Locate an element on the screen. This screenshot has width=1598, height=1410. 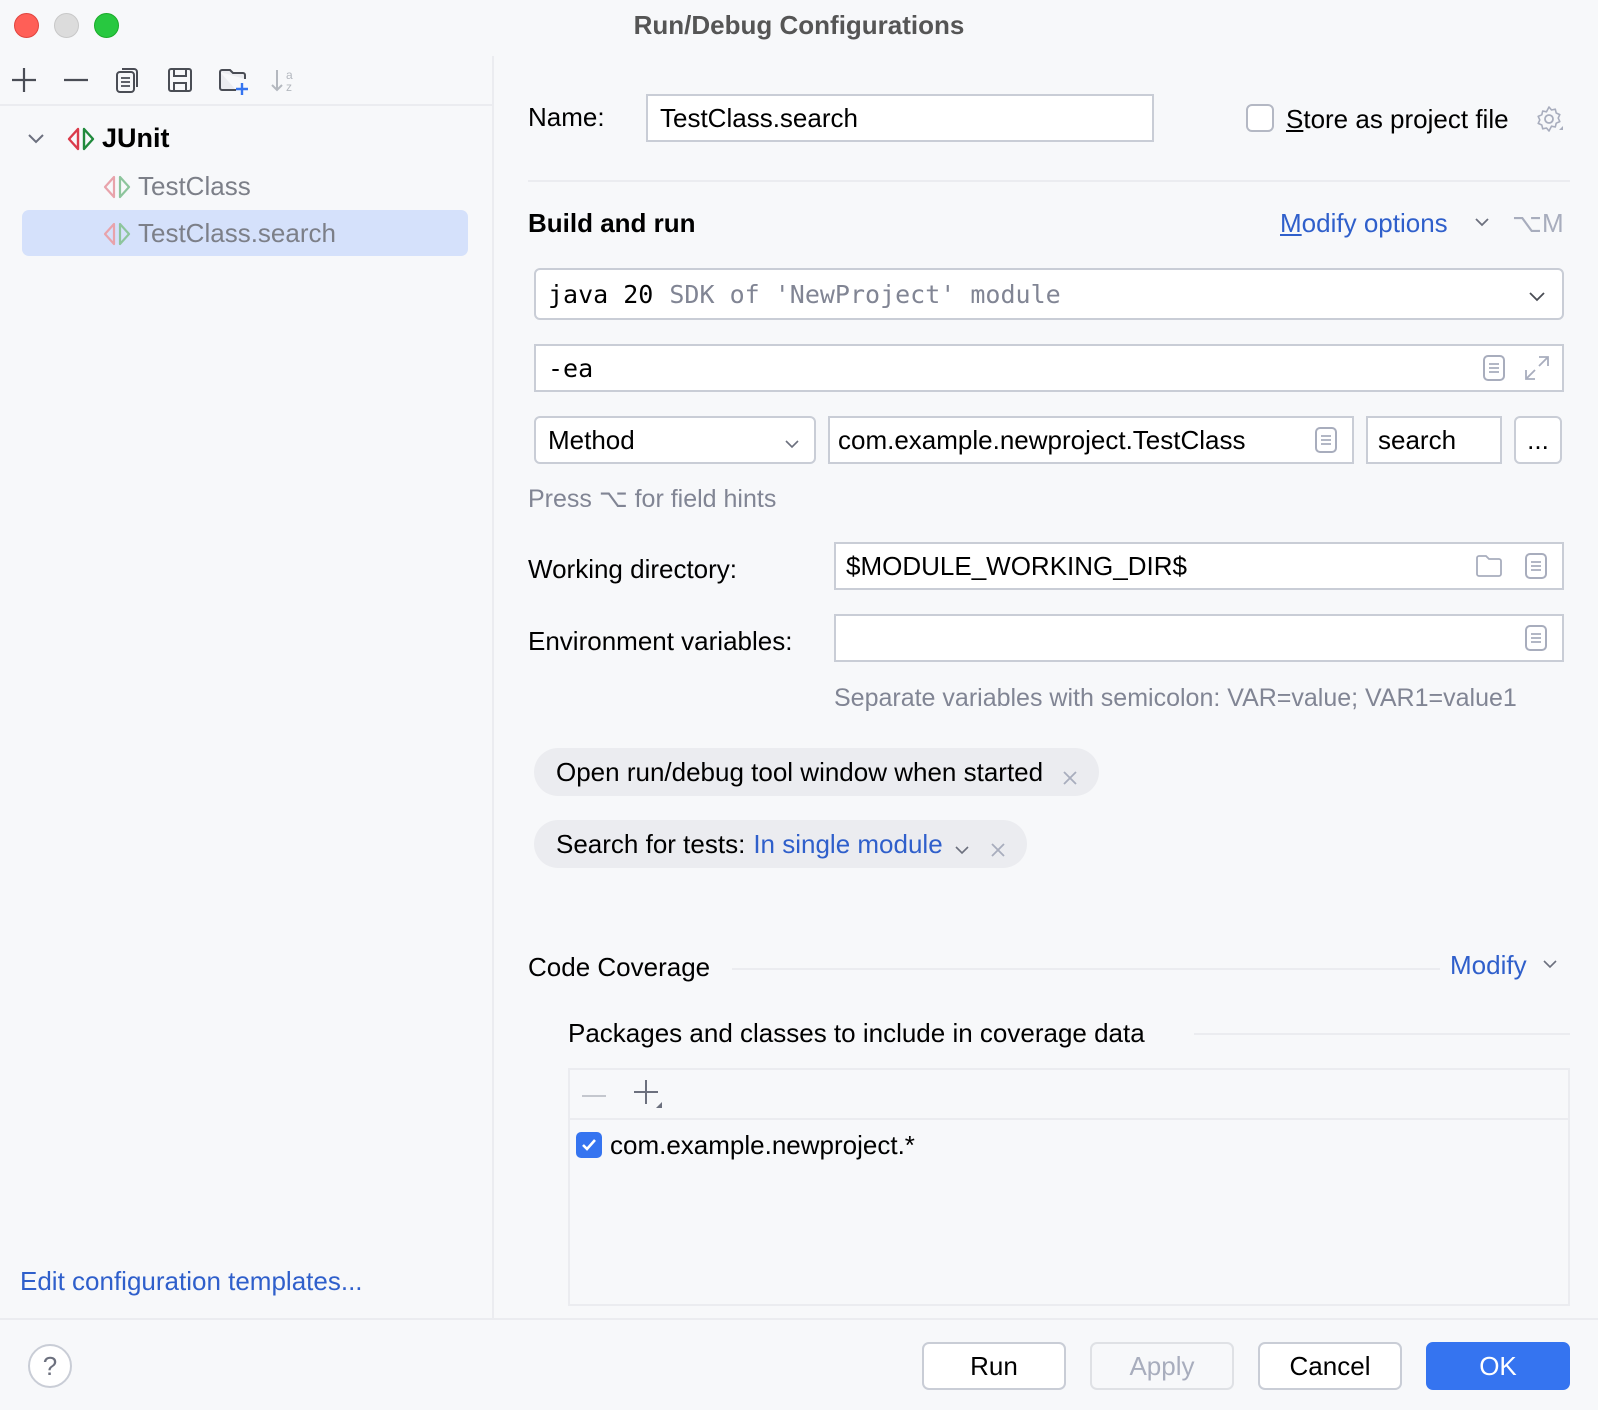
name-label: Name: is located at coordinates (566, 117).